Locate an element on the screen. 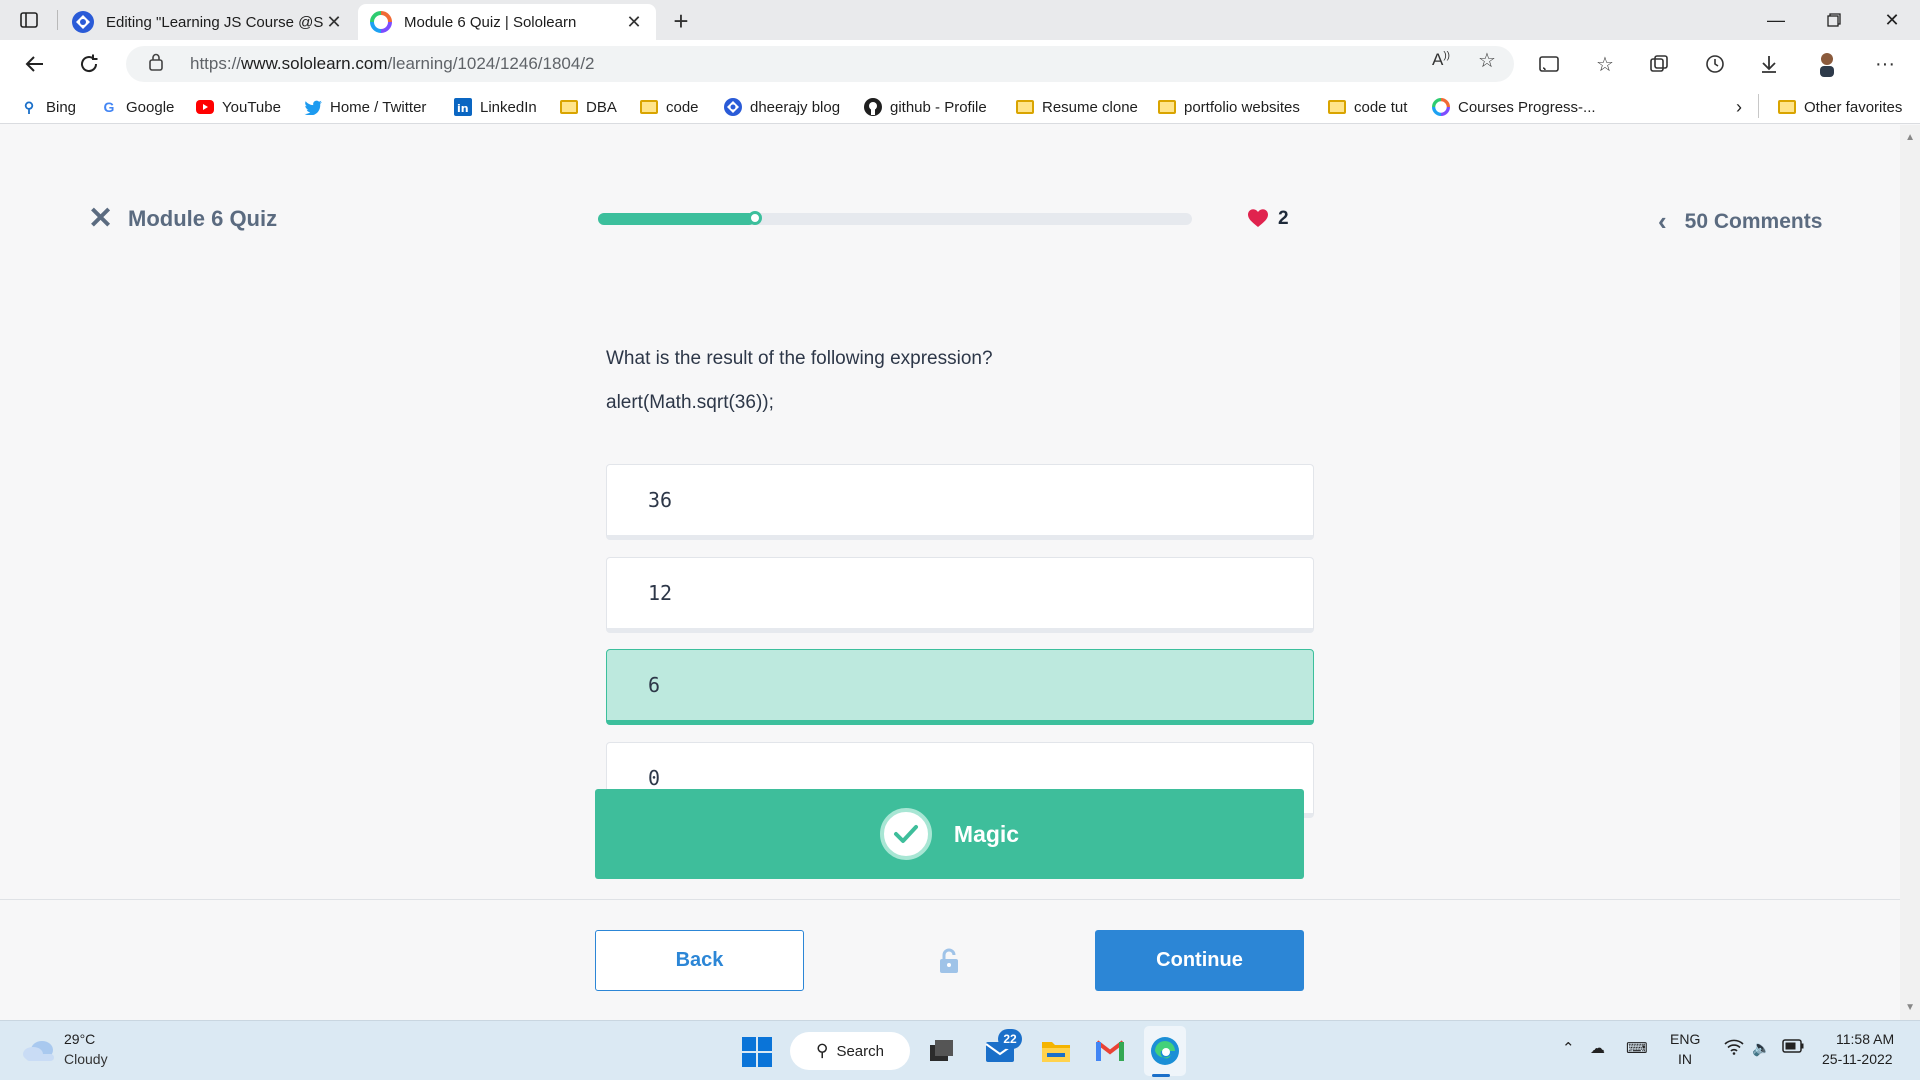 This screenshot has width=1920, height=1080. tab-actions-icon is located at coordinates (29, 20).